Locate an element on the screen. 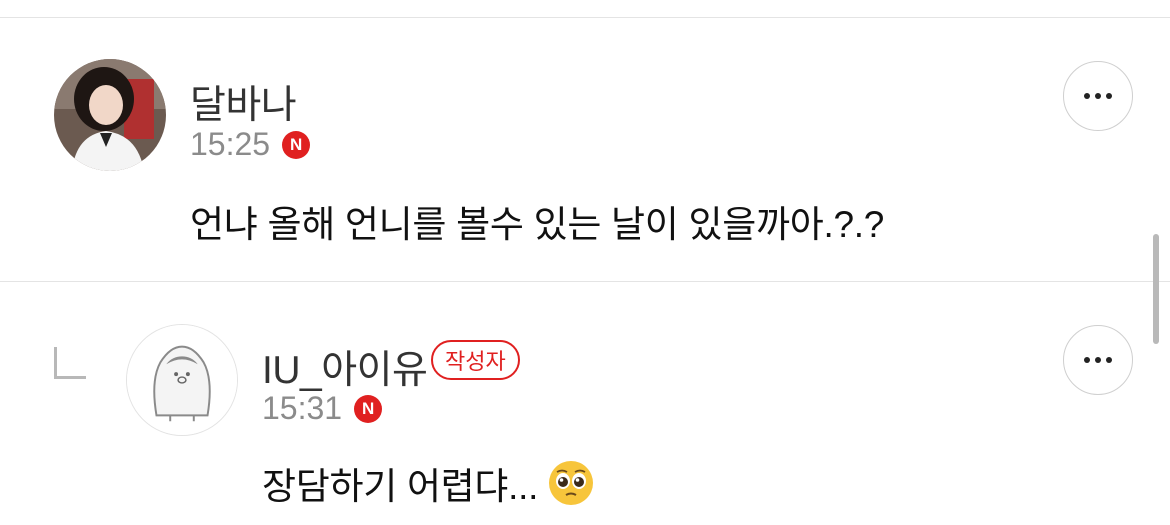 The height and width of the screenshot is (525, 1170). comment-author: IU_아이유 is located at coordinates (345, 367).